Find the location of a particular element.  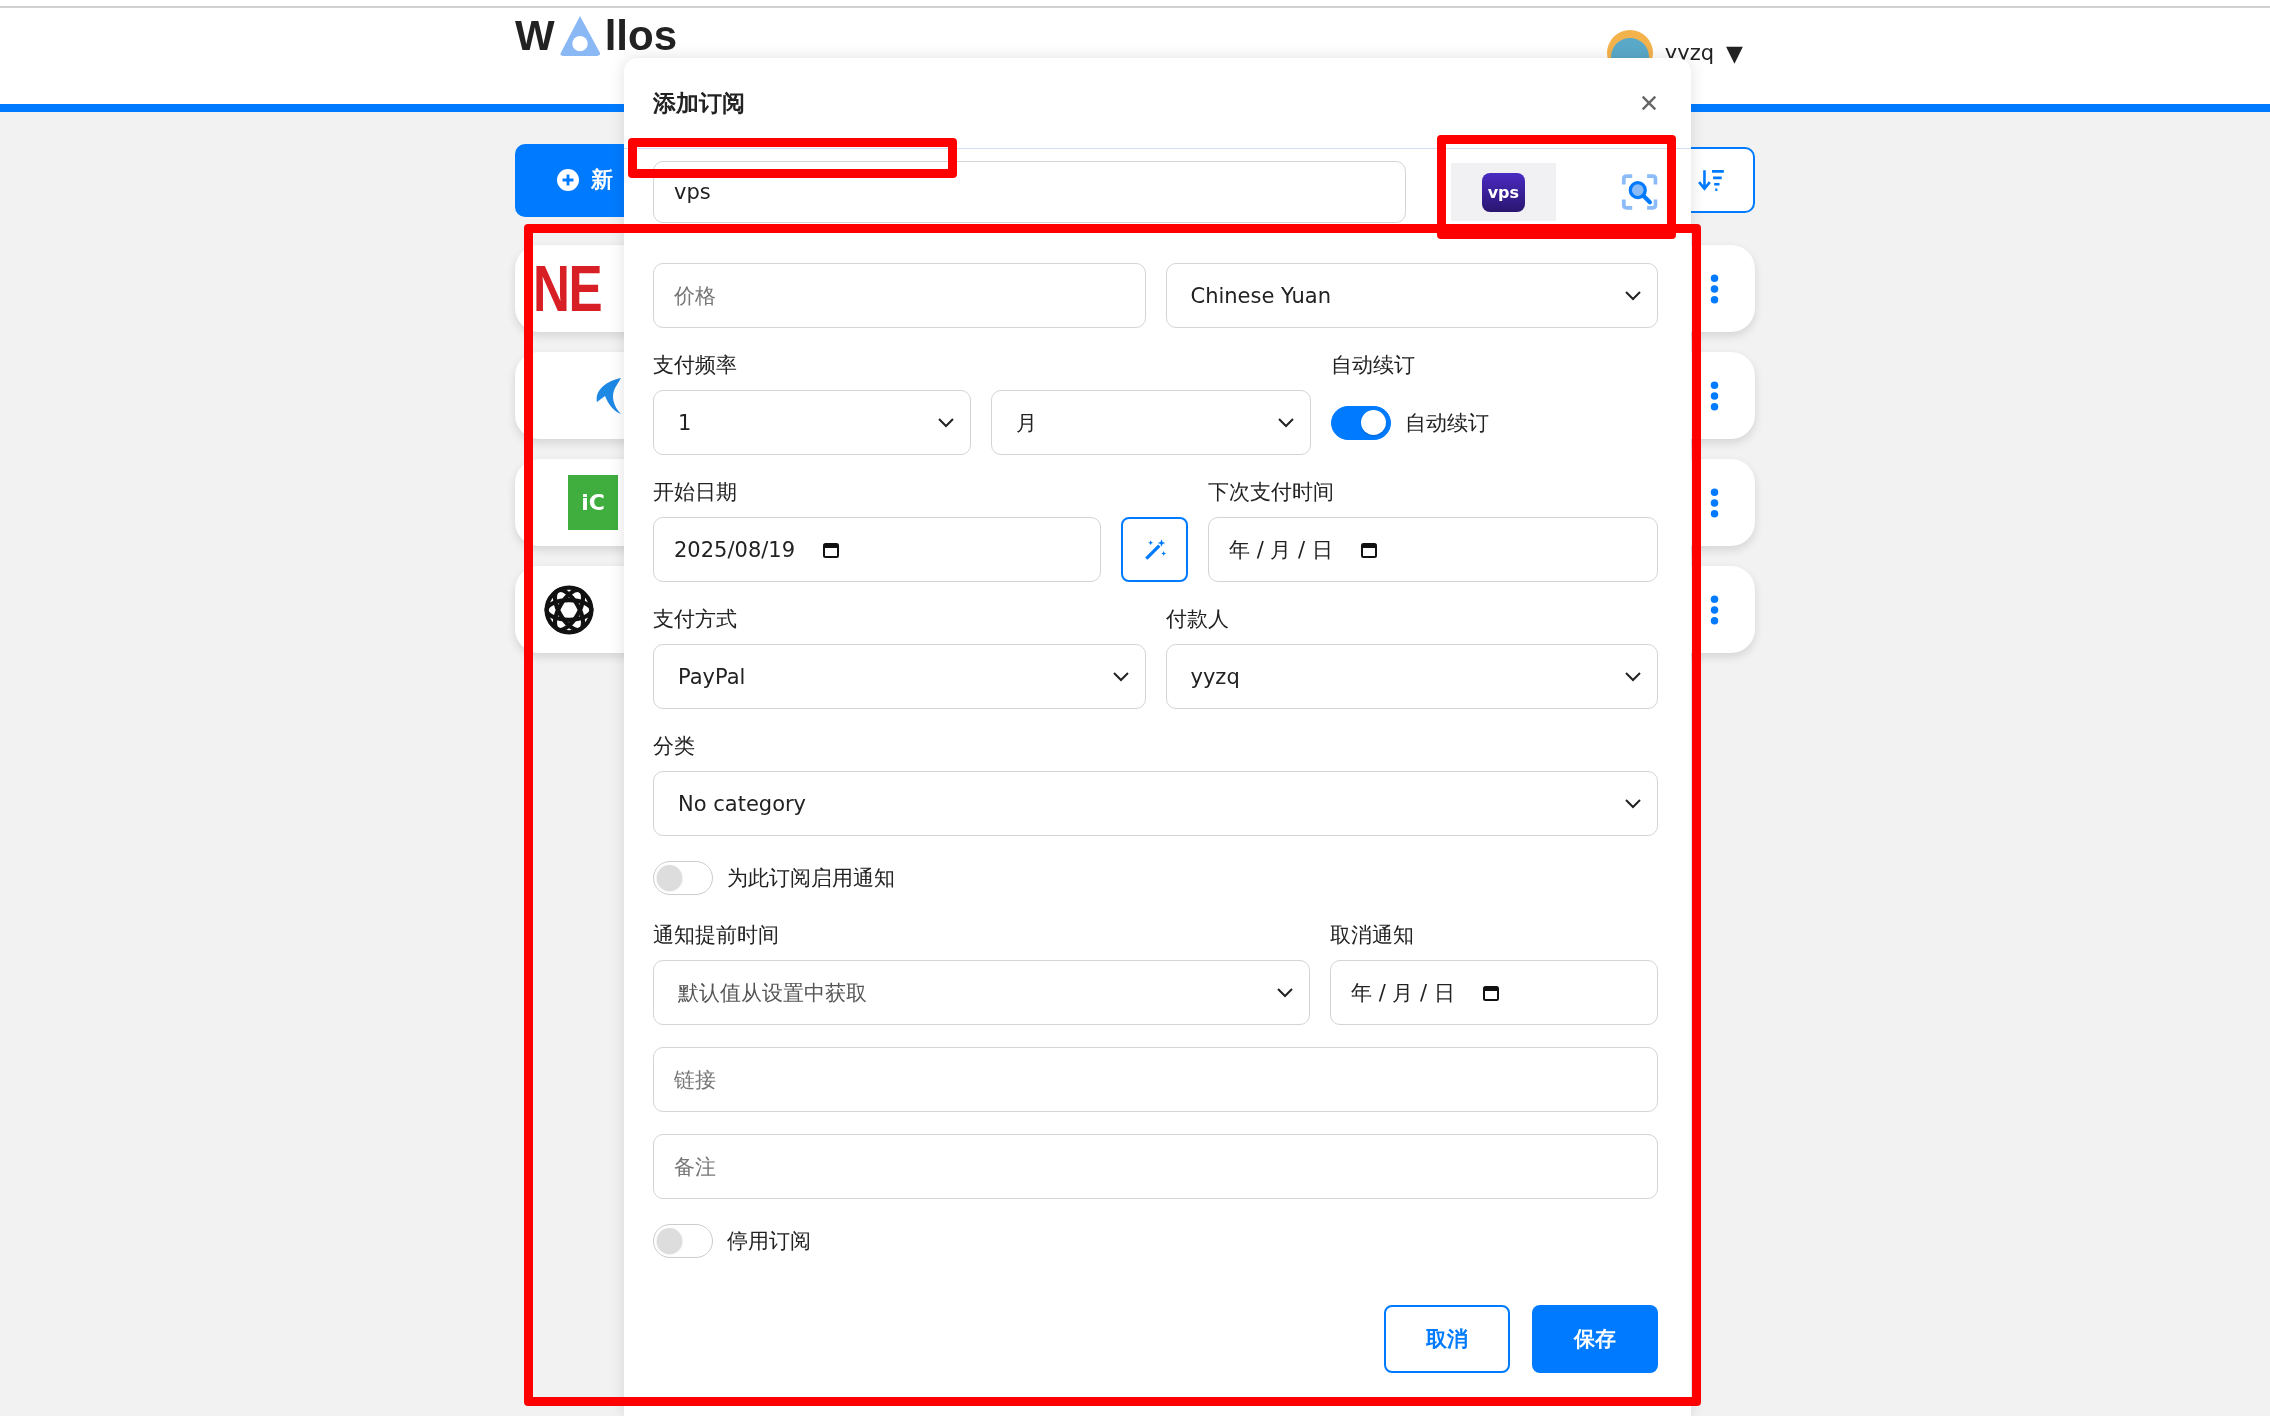

close-icon is located at coordinates (1649, 103).